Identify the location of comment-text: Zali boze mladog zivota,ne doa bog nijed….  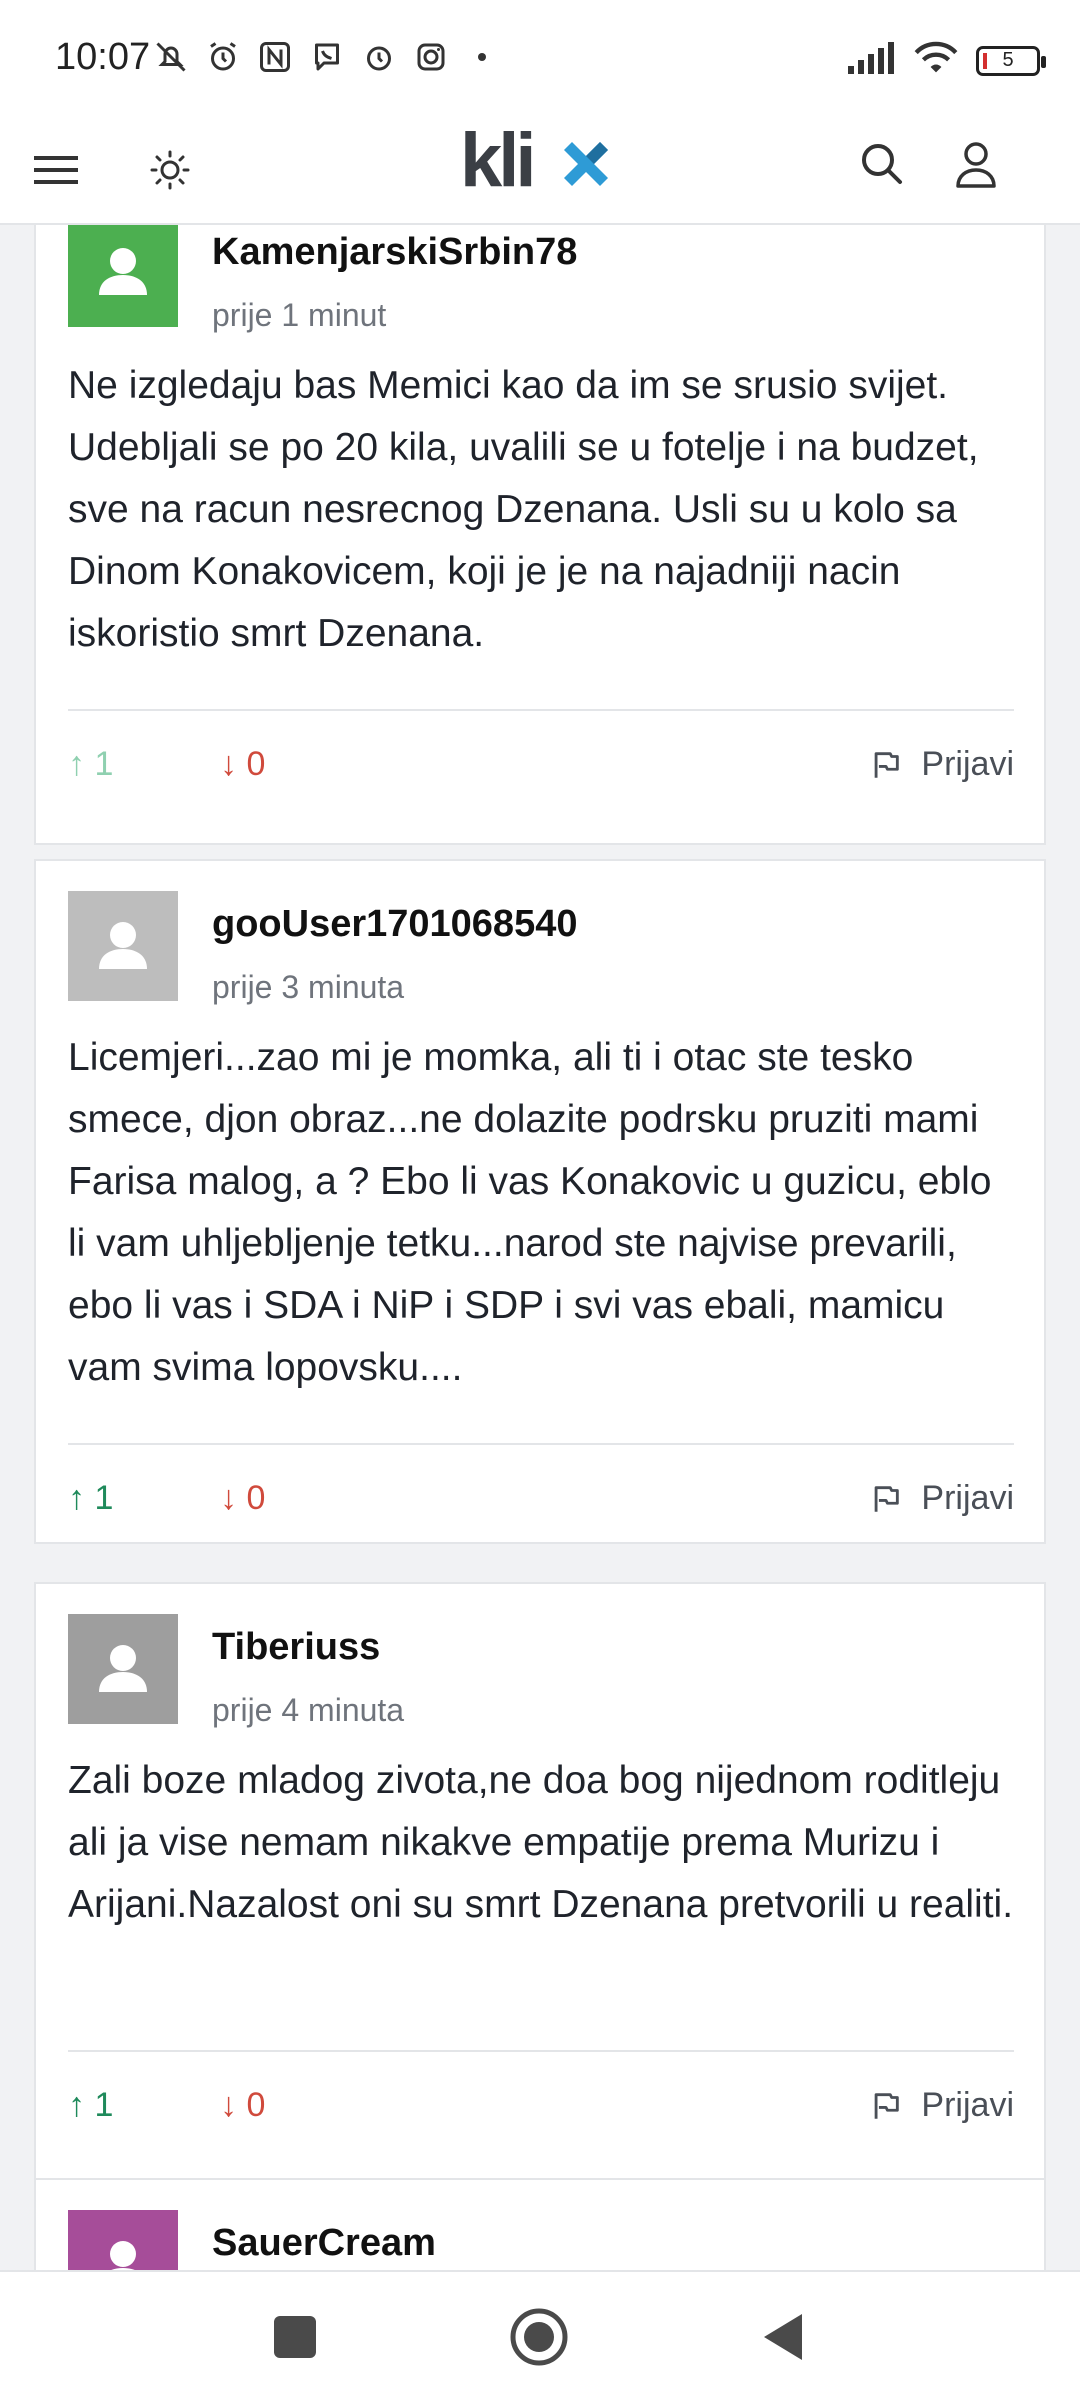
(541, 1842).